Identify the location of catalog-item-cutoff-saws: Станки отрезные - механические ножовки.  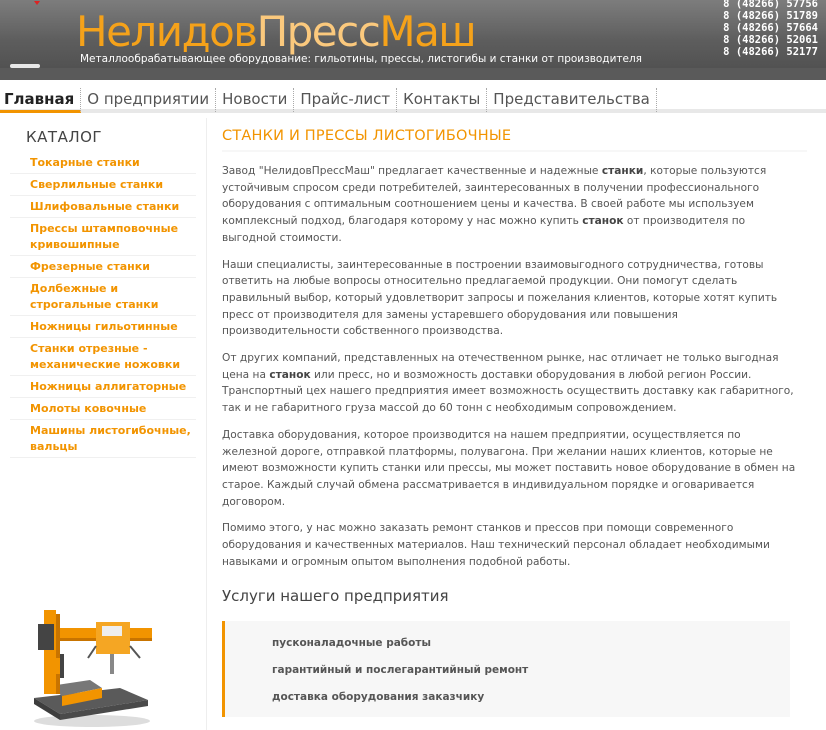
(103, 357).